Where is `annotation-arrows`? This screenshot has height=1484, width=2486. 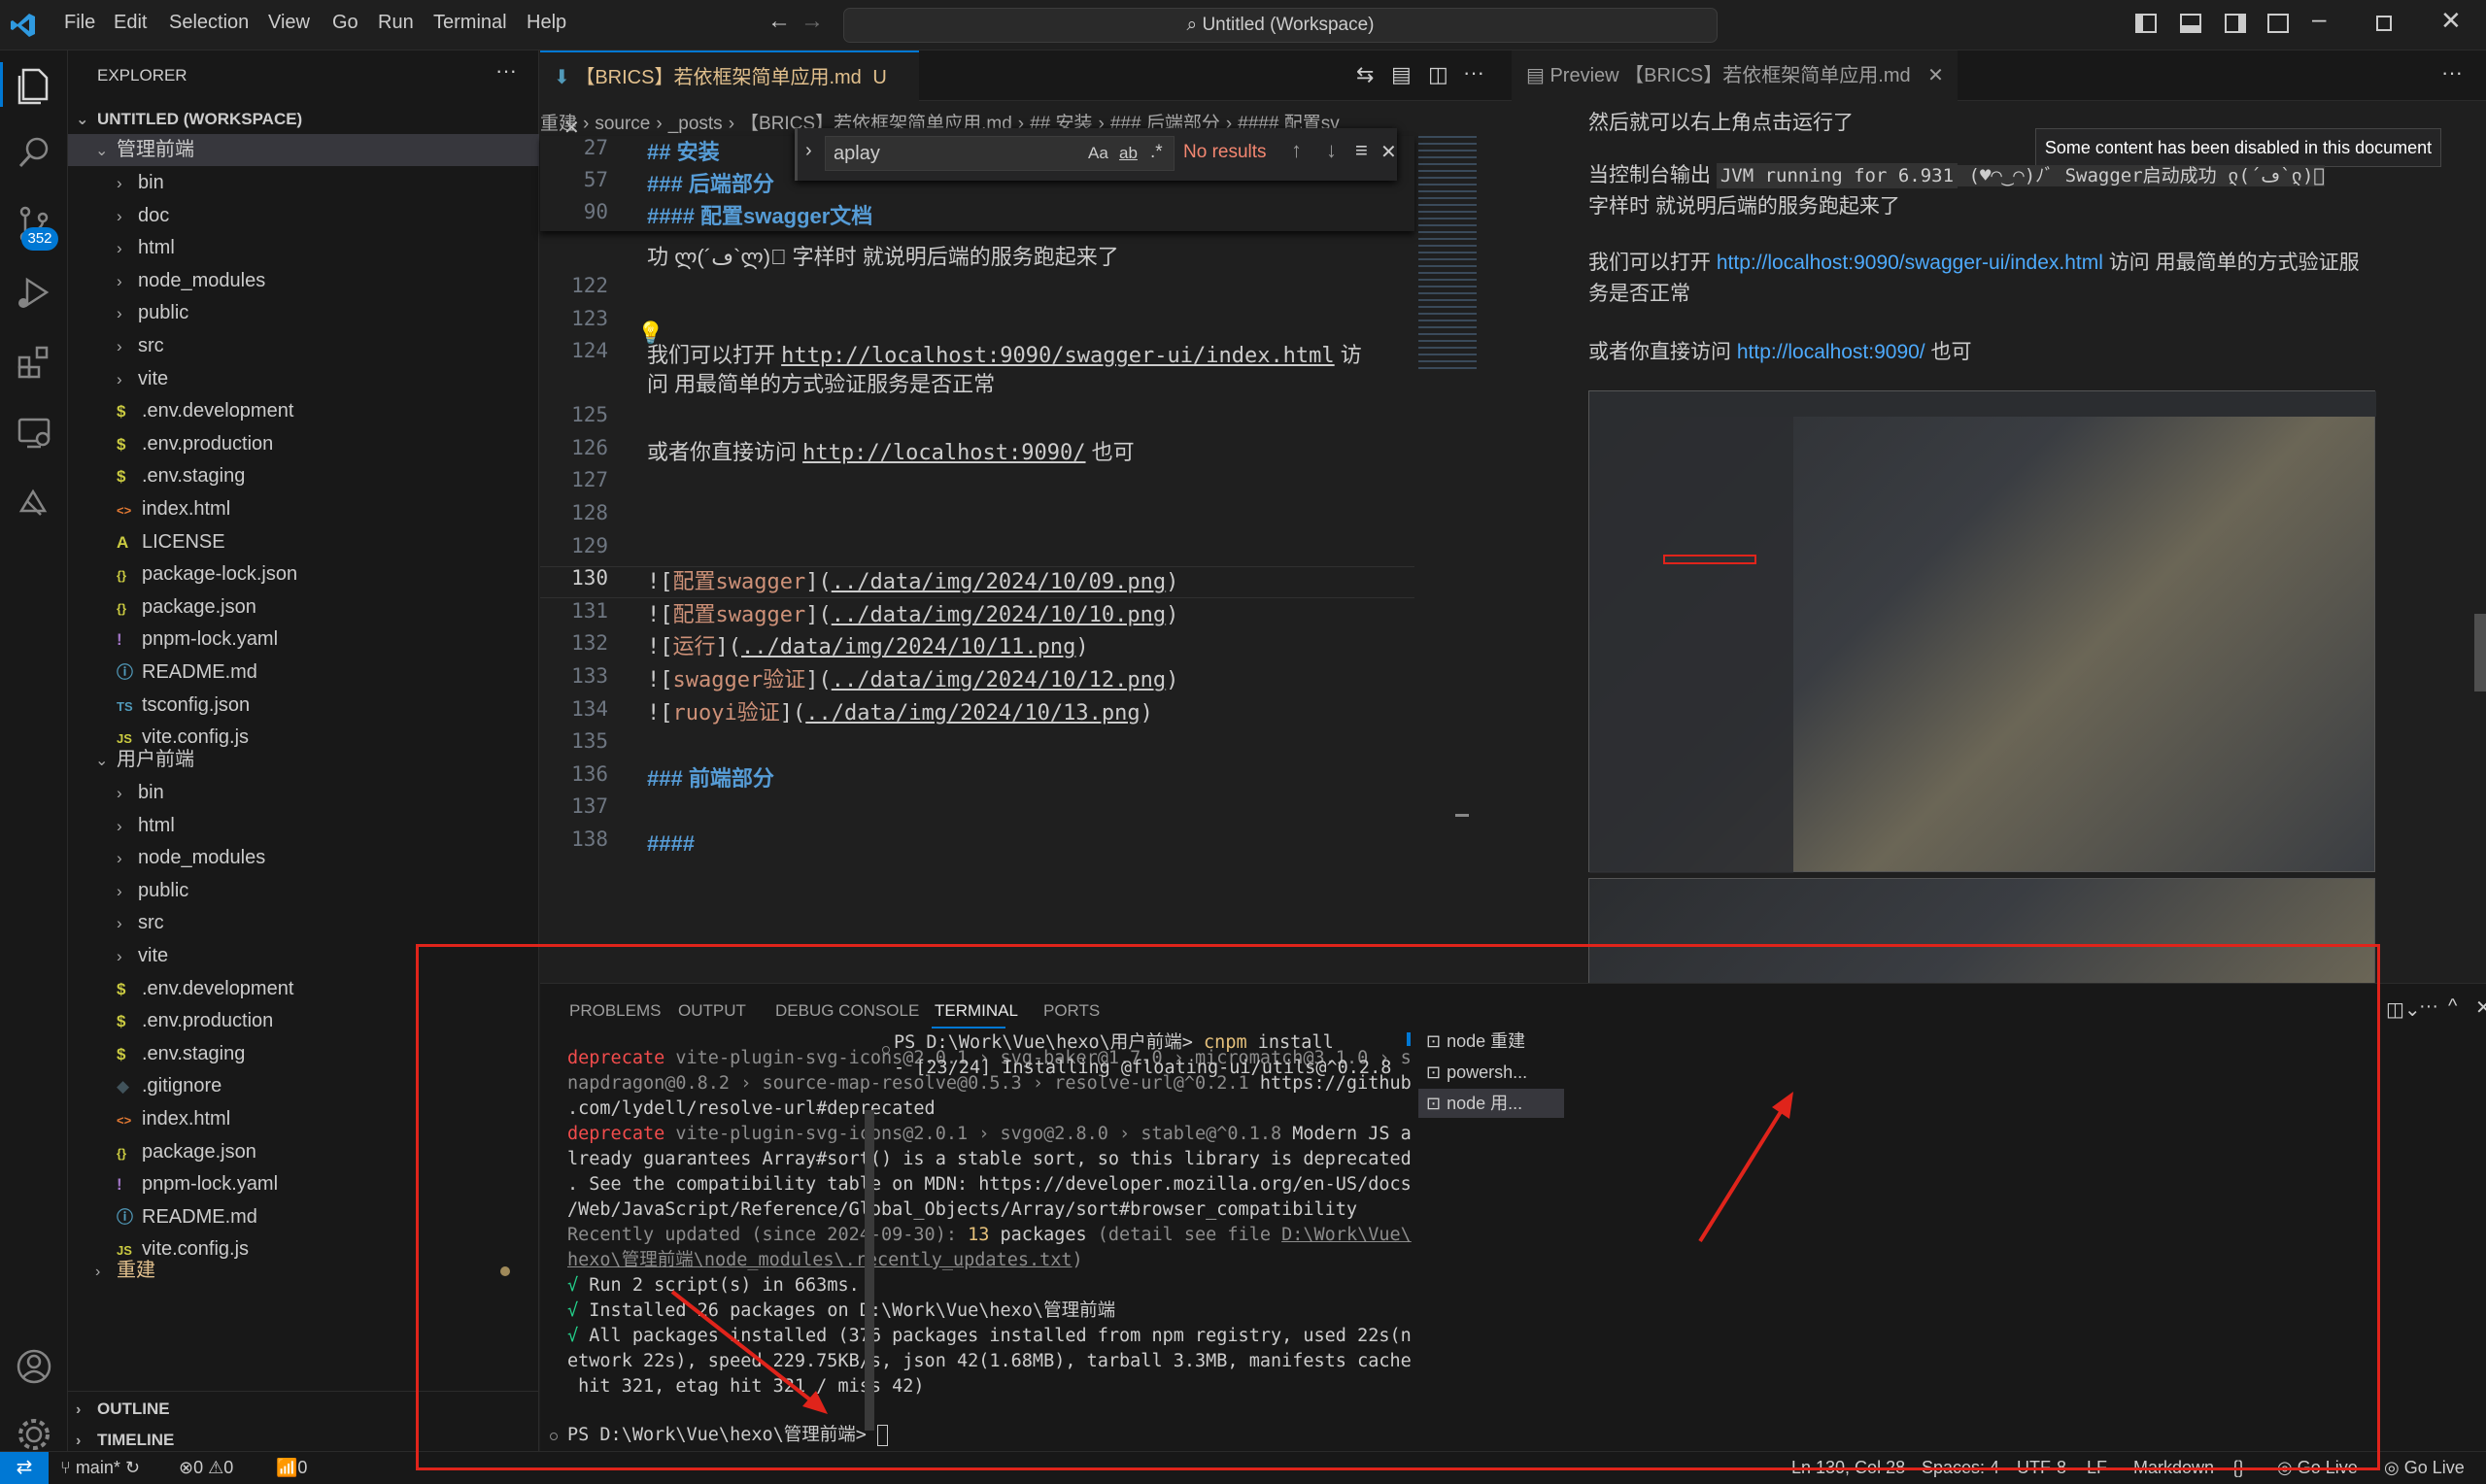
annotation-arrows is located at coordinates (1231, 1253).